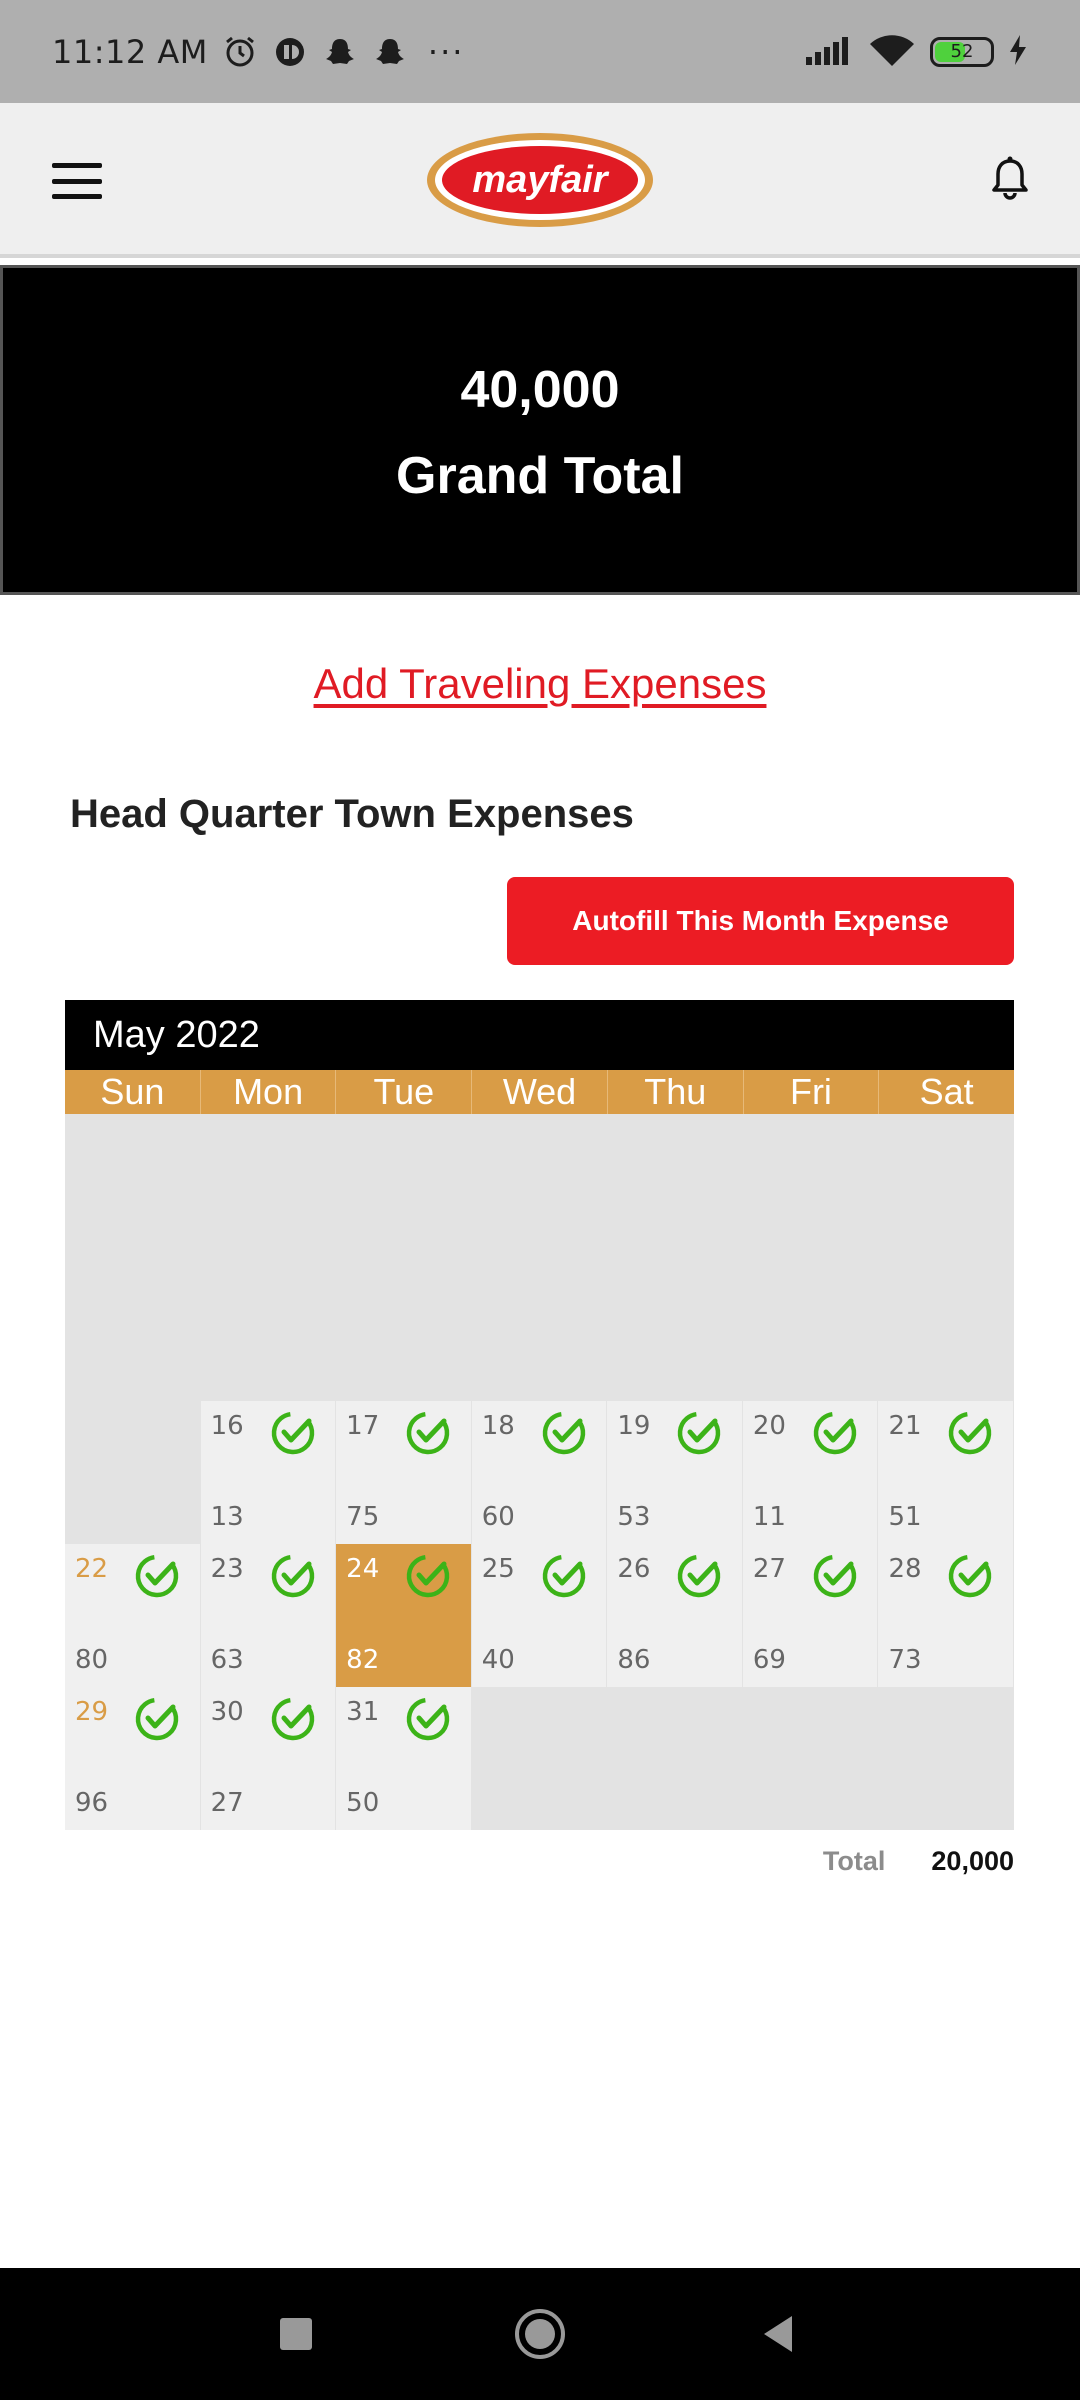 This screenshot has height=2400, width=1080. I want to click on calendar-day-cell: 30 27, so click(268, 1758).